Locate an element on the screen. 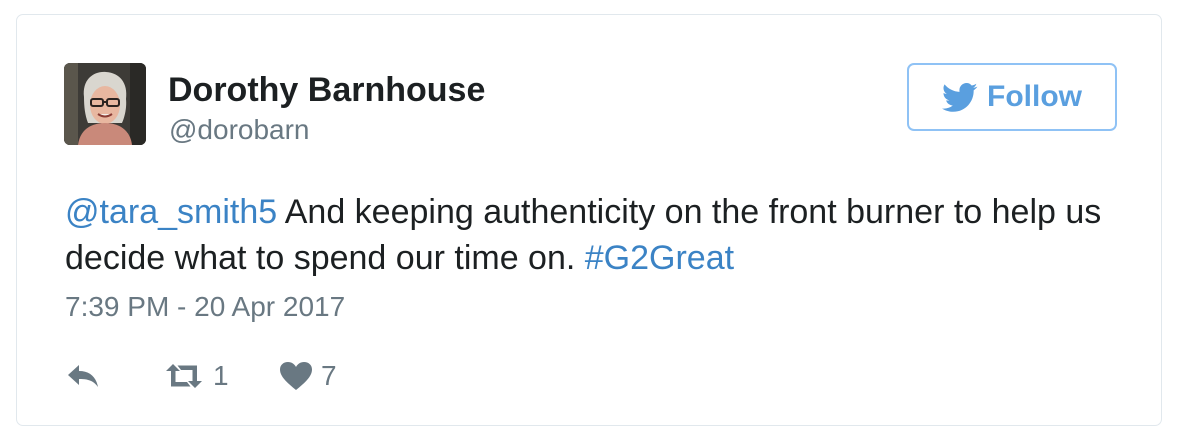 Image resolution: width=1178 pixels, height=440 pixels. hashtag-link: #G2Great is located at coordinates (659, 258).